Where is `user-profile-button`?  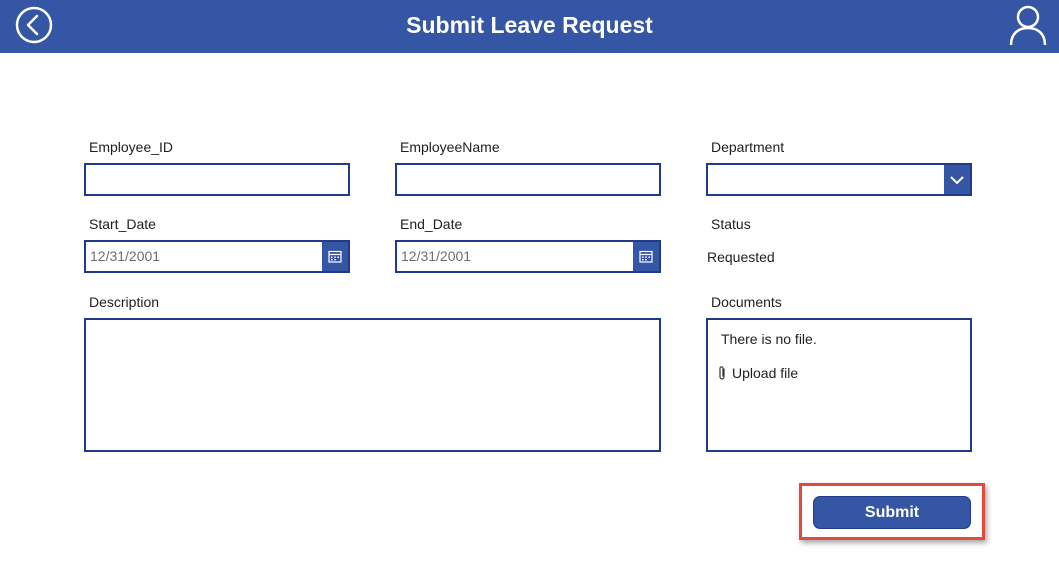 user-profile-button is located at coordinates (1028, 25).